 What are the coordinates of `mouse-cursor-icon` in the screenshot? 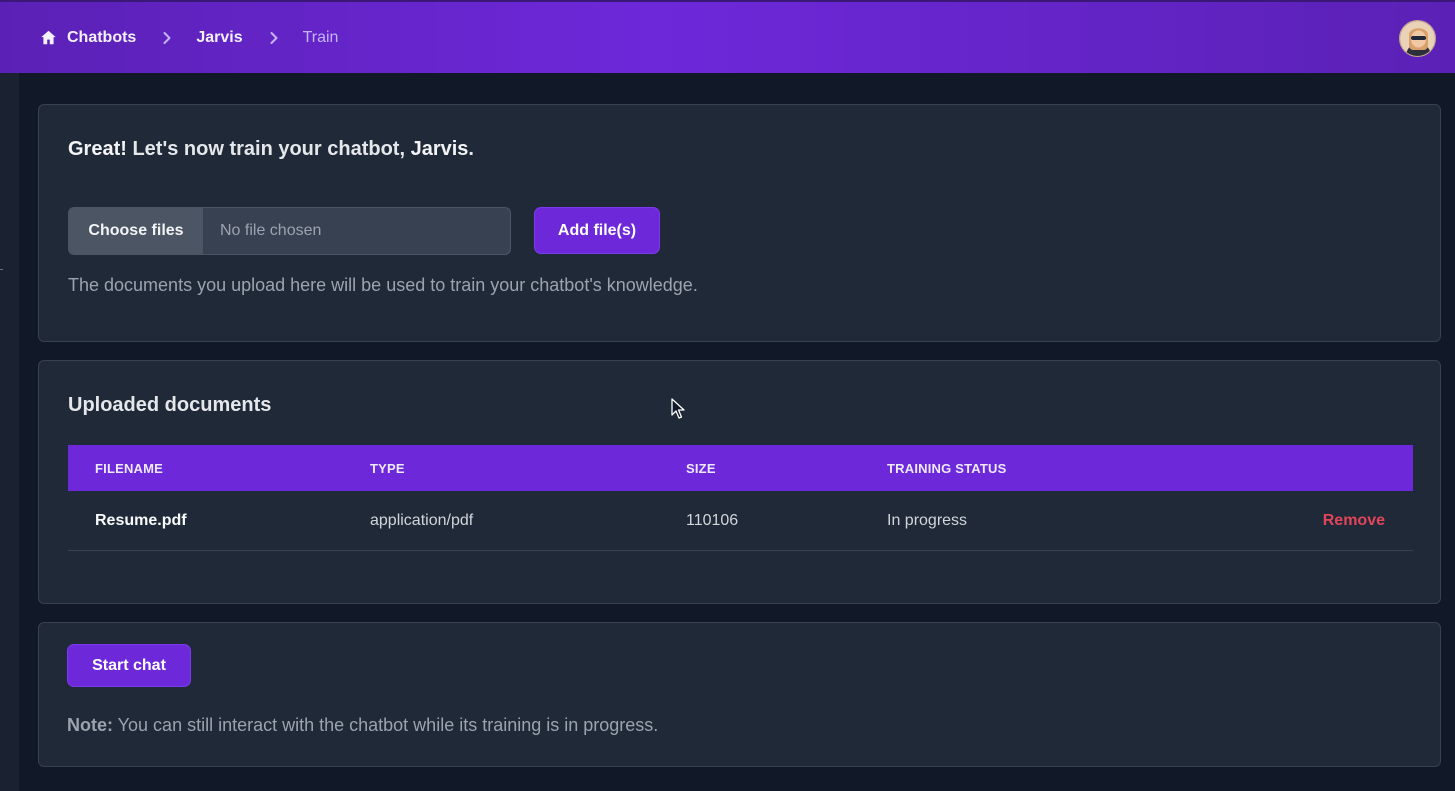 It's located at (679, 409).